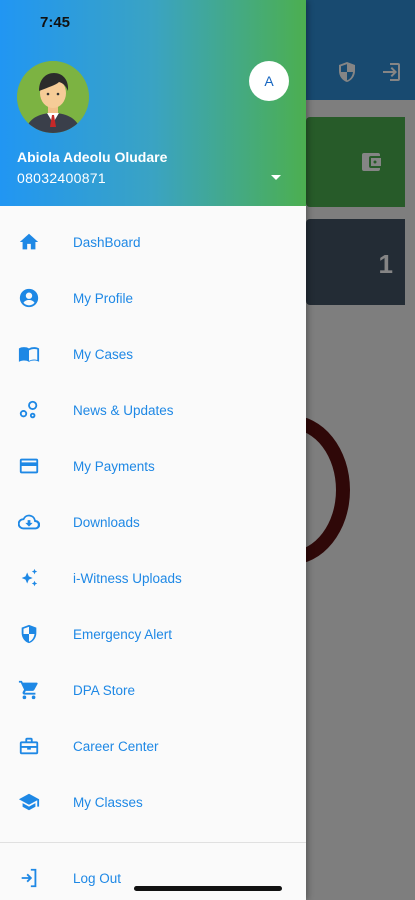 This screenshot has width=415, height=900. Describe the element at coordinates (29, 354) in the screenshot. I see `book-open-icon` at that location.